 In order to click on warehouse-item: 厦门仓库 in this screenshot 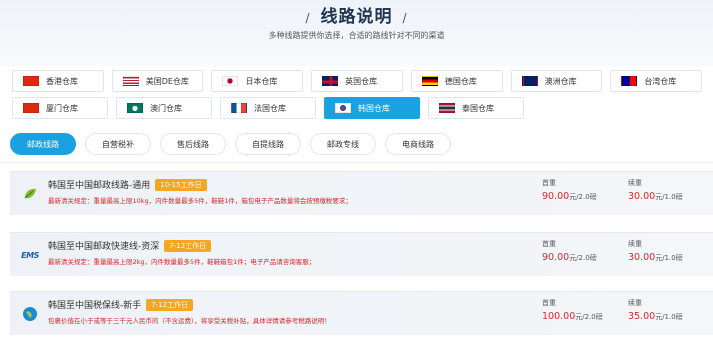, I will do `click(60, 108)`.